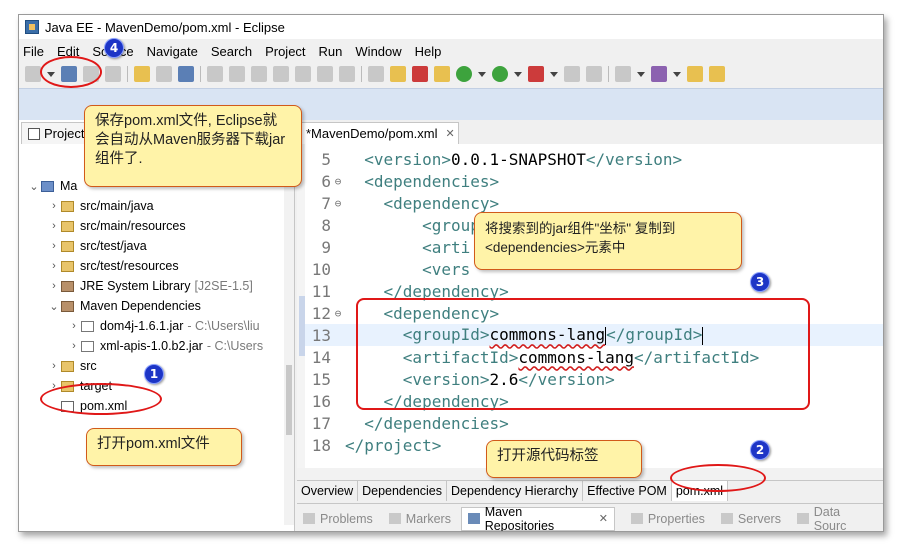 The height and width of the screenshot is (553, 905). I want to click on line-number: 8, so click(326, 225).